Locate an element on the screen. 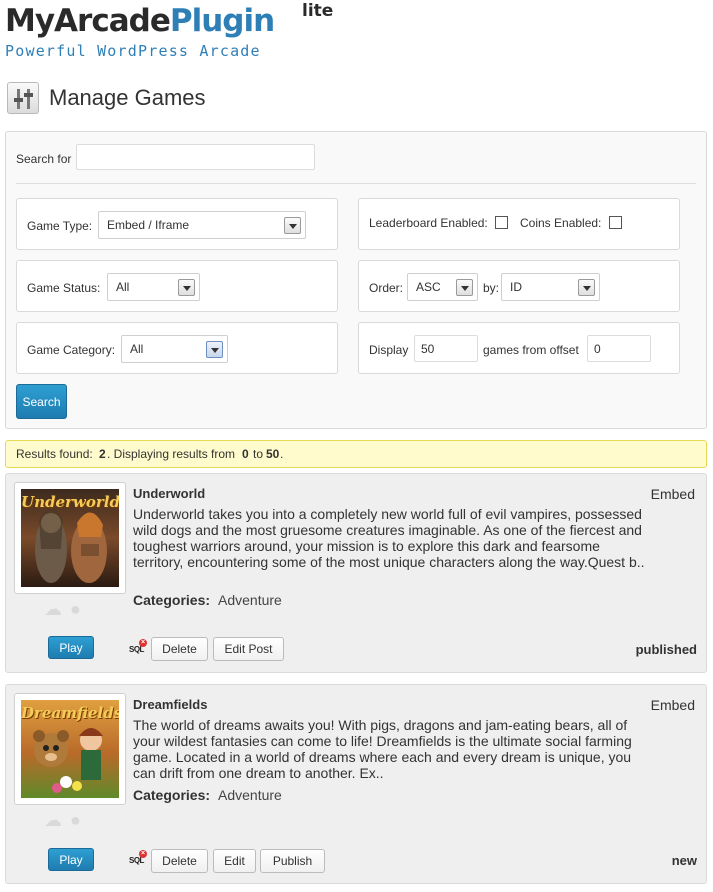 This screenshot has width=713, height=892. edit-post-button: Edit Post is located at coordinates (248, 649).